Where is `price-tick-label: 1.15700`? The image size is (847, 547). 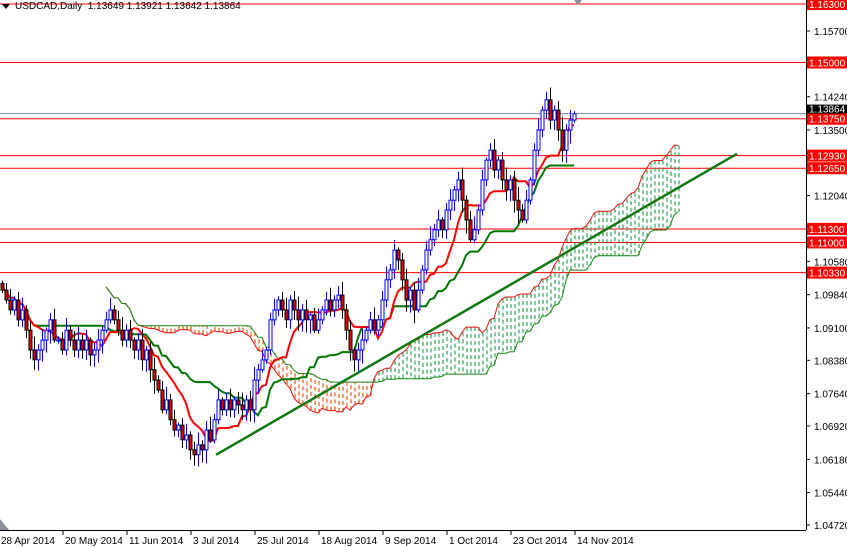
price-tick-label: 1.15700 is located at coordinates (830, 32).